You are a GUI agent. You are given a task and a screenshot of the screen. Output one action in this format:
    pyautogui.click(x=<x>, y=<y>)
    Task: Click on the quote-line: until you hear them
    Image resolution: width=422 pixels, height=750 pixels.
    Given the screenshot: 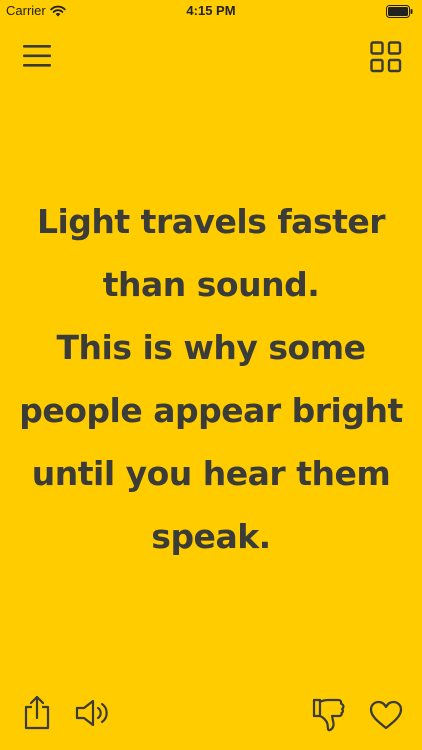 What is the action you would take?
    pyautogui.click(x=211, y=473)
    